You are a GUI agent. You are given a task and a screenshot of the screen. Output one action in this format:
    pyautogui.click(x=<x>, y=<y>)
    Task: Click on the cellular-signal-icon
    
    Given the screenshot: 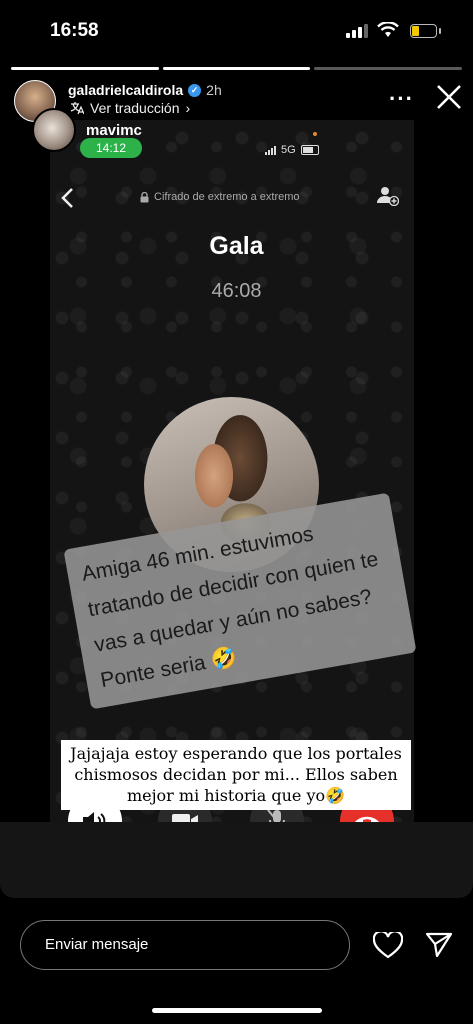 What is the action you would take?
    pyautogui.click(x=357, y=31)
    